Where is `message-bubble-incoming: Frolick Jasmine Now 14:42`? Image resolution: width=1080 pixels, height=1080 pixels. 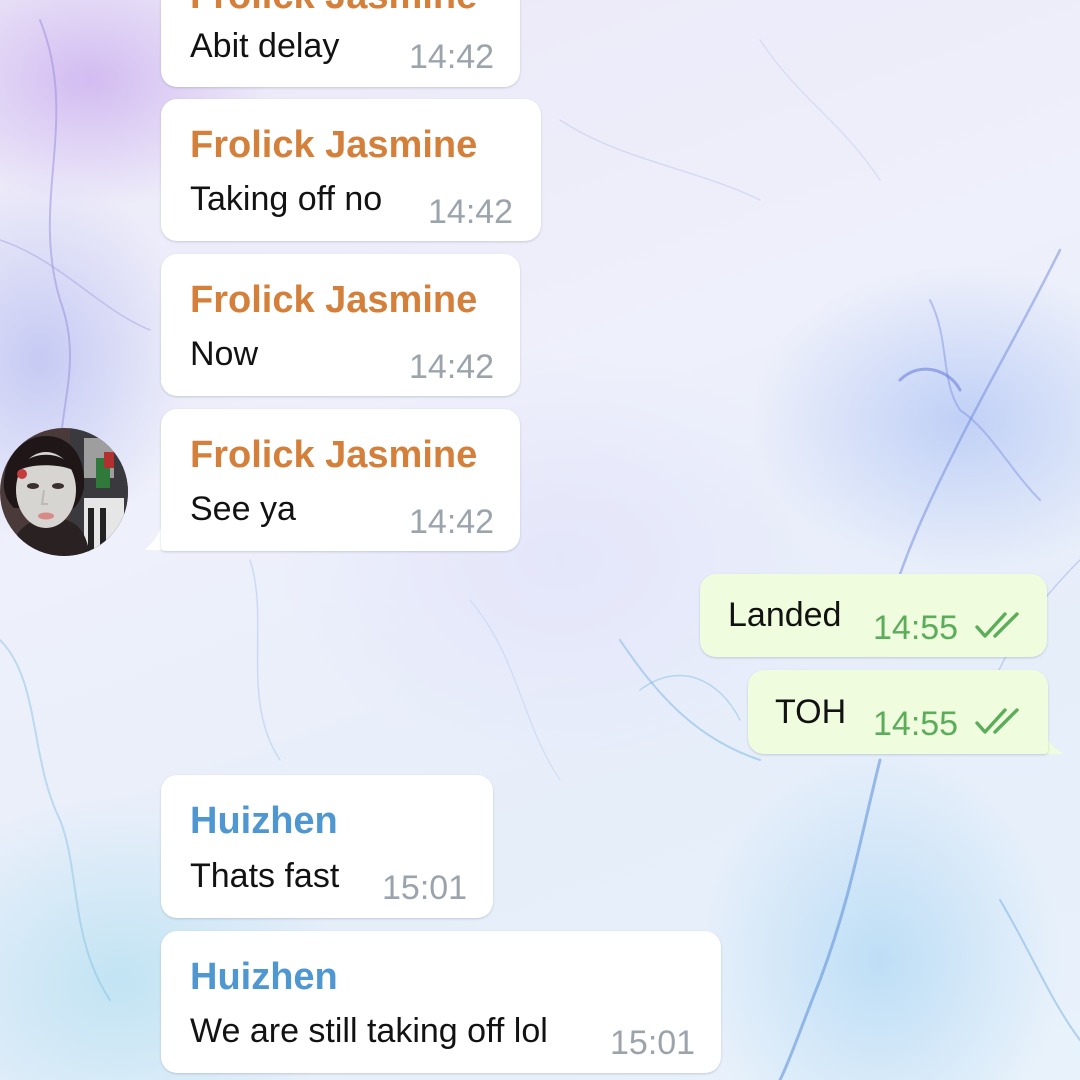
message-bubble-incoming: Frolick Jasmine Now 14:42 is located at coordinates (340, 325).